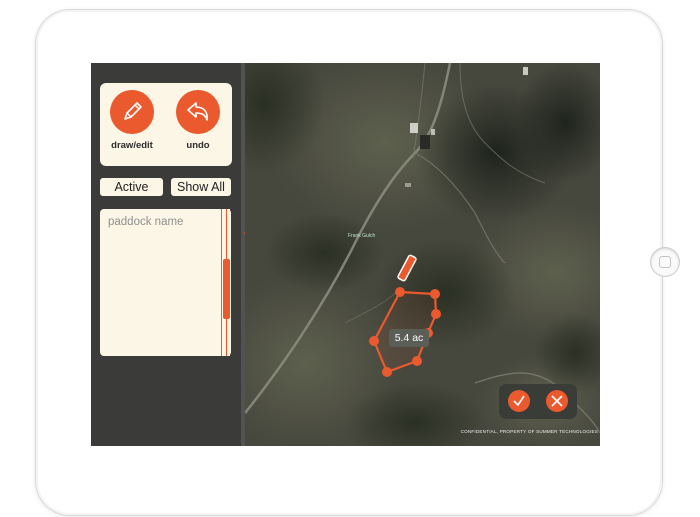 The image size is (700, 517). Describe the element at coordinates (201, 187) in the screenshot. I see `show-all-button: Show All` at that location.